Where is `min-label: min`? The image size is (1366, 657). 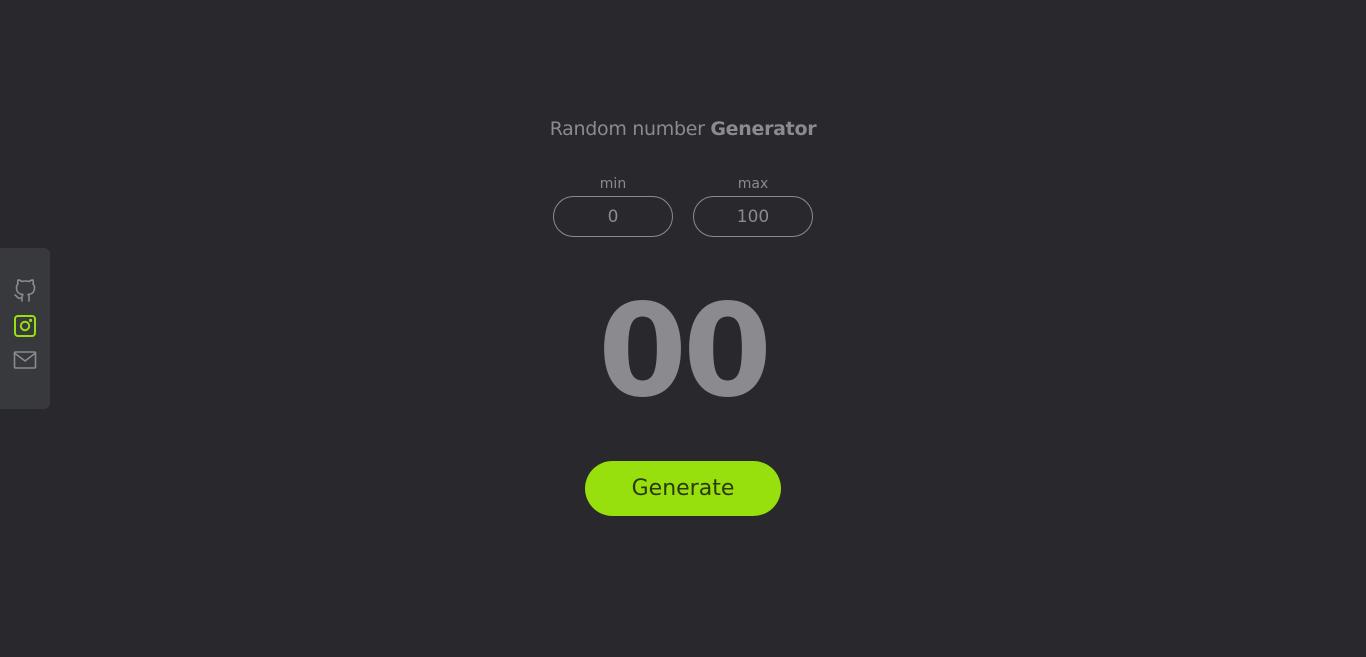
min-label: min is located at coordinates (613, 184).